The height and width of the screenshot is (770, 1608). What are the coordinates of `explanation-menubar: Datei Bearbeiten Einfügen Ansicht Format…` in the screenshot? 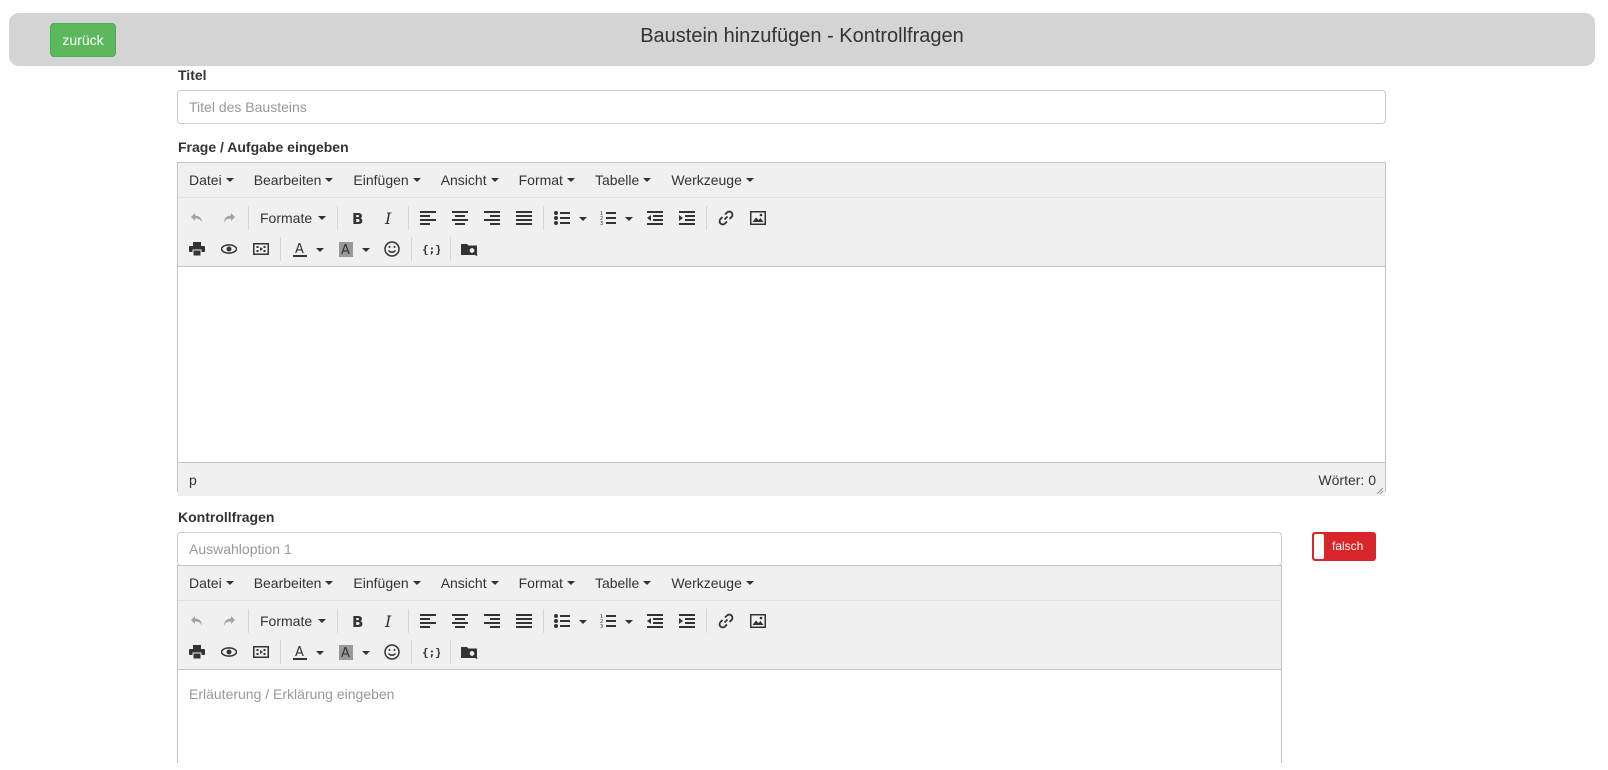 It's located at (729, 583).